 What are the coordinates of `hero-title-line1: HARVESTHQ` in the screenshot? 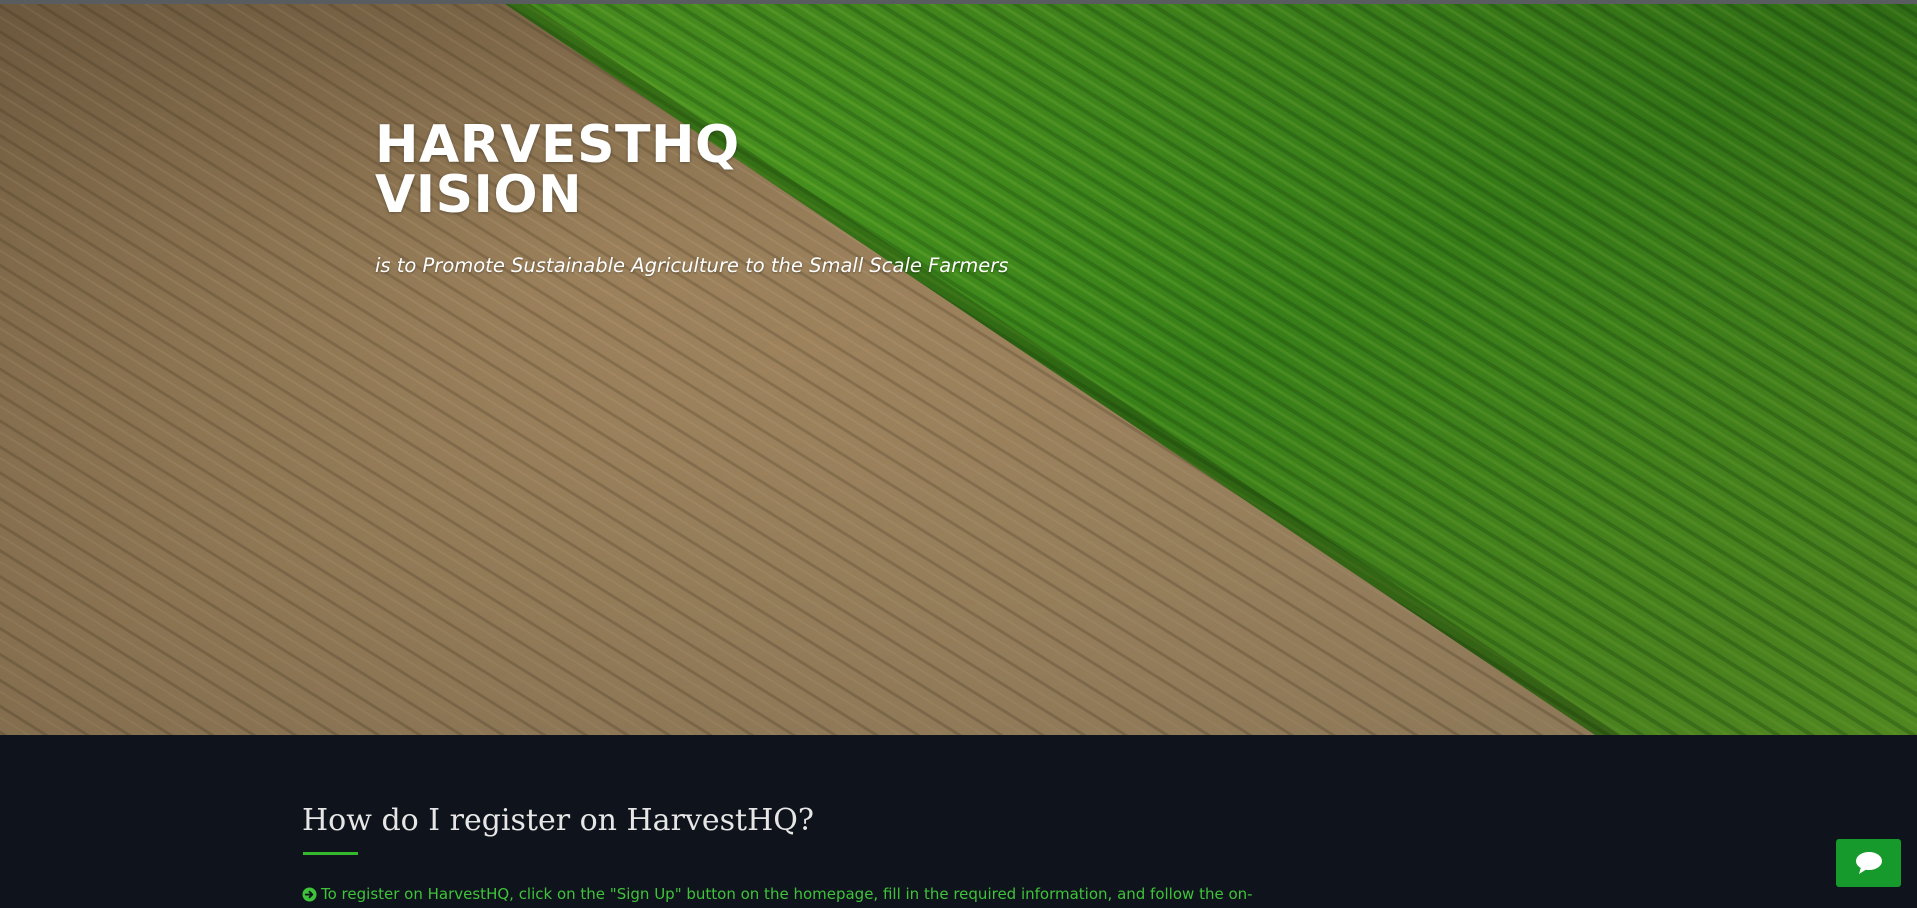 It's located at (557, 145).